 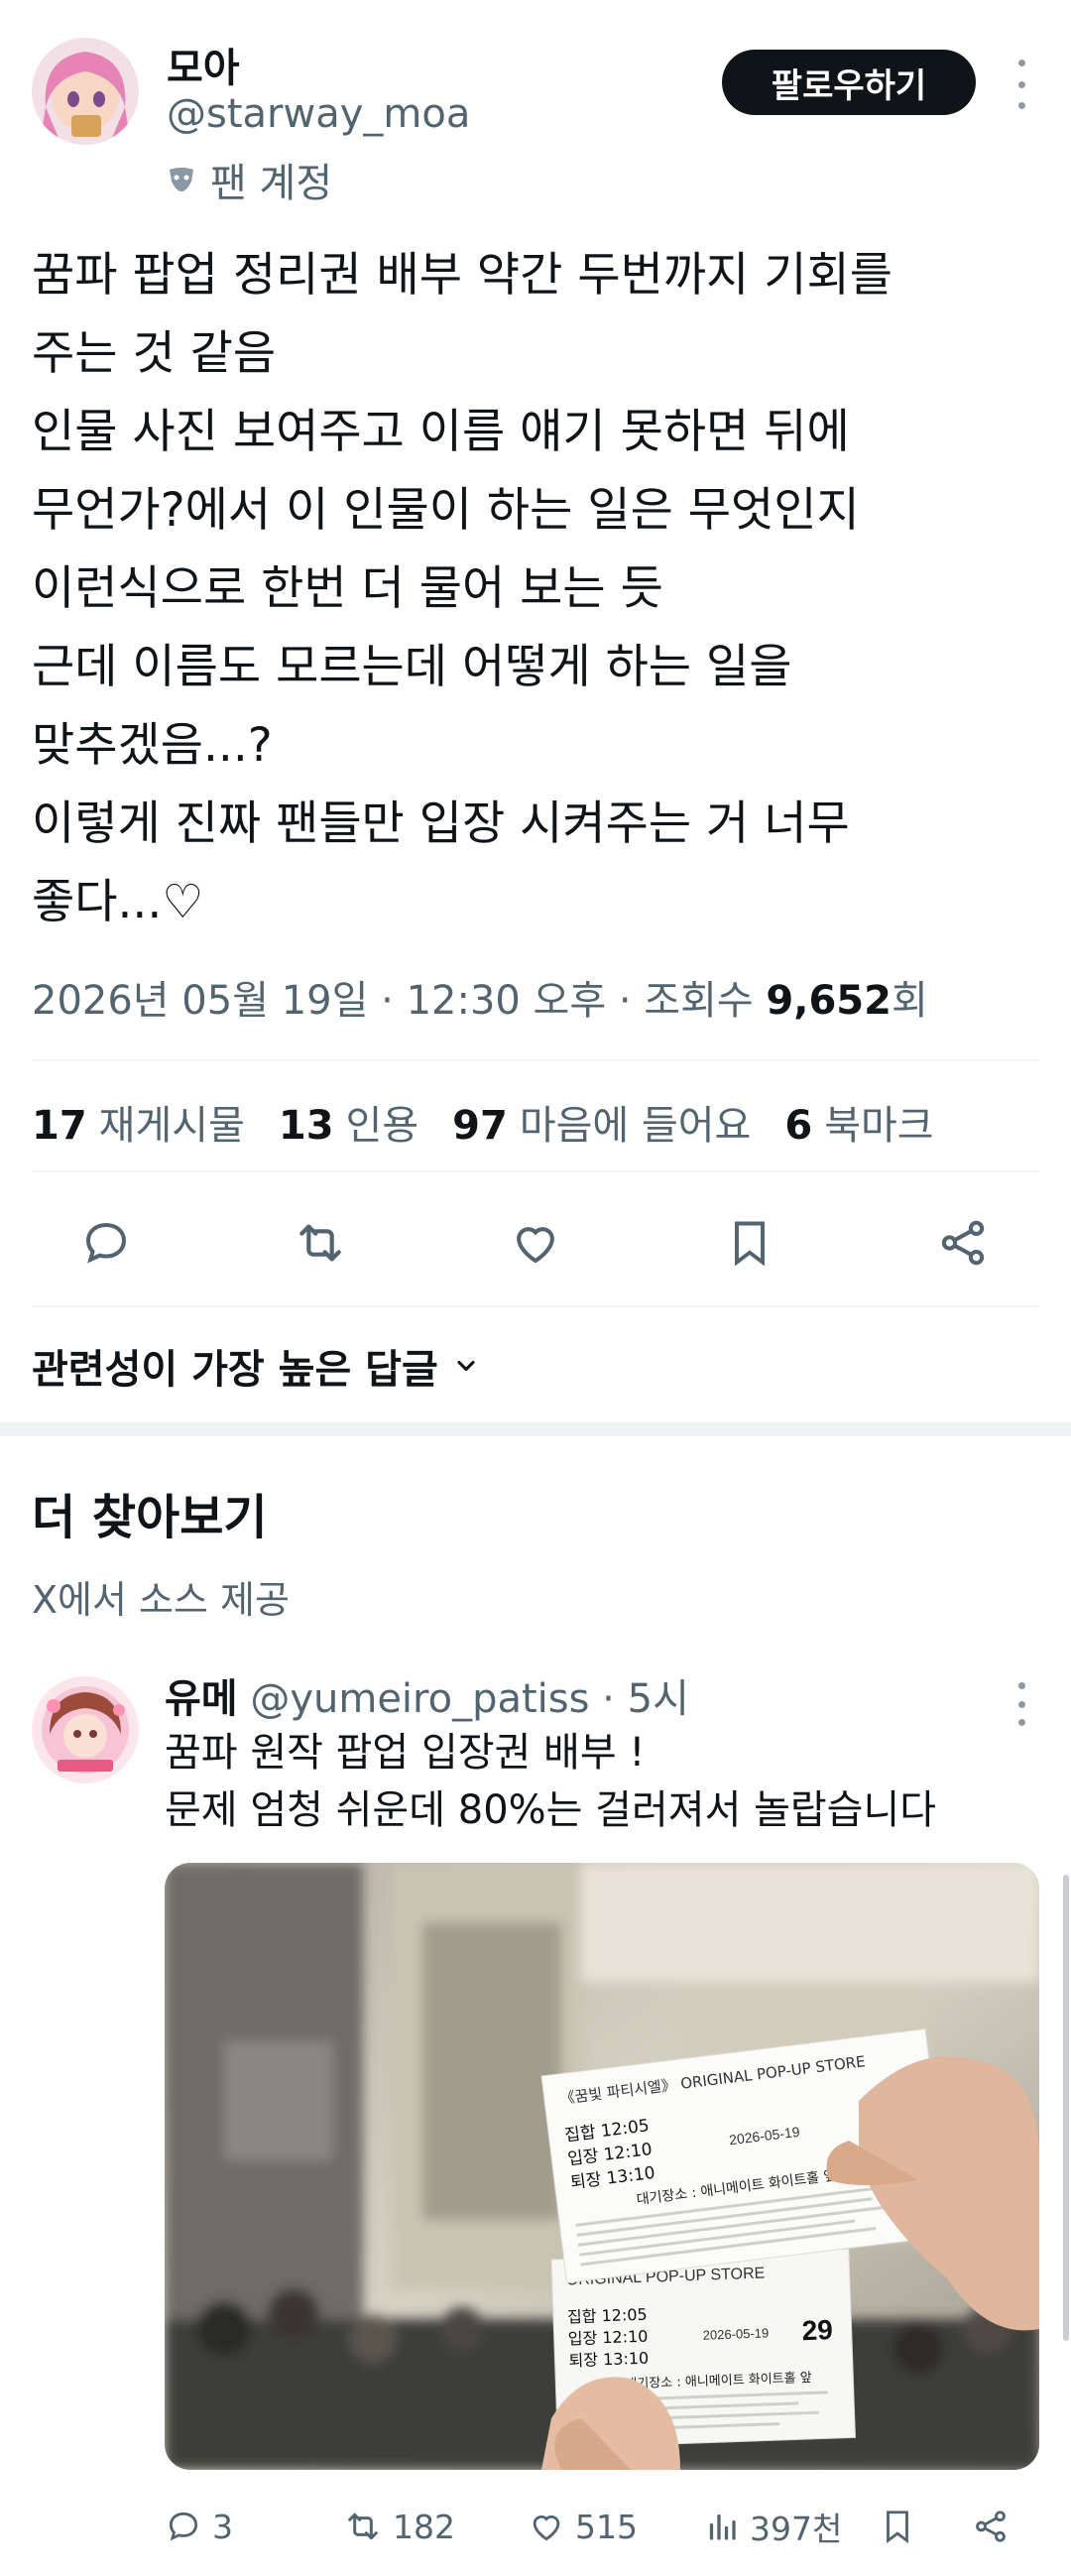 What do you see at coordinates (1021, 1704) in the screenshot?
I see `post2-more-options-icon` at bounding box center [1021, 1704].